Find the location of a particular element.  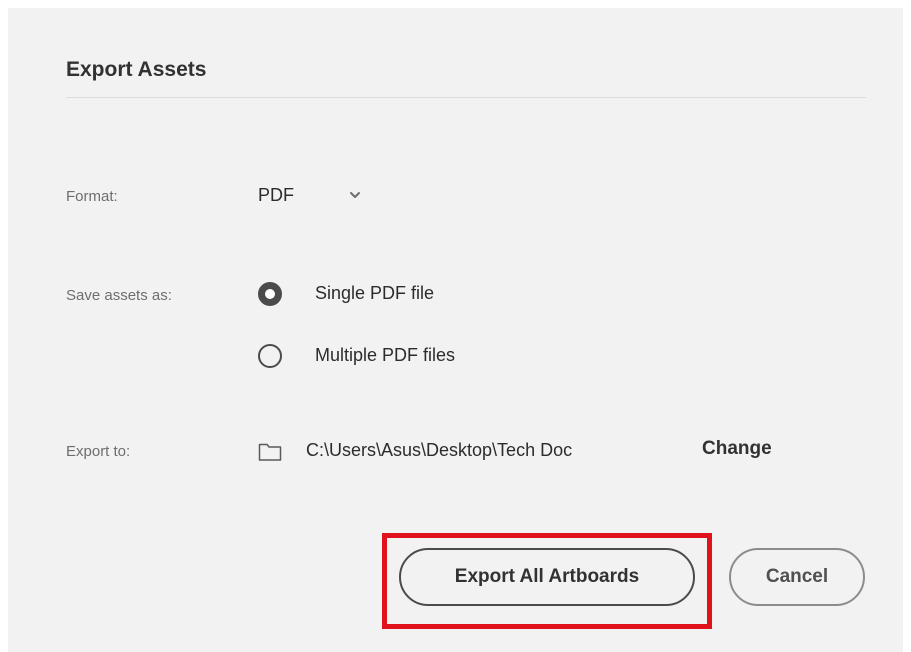

export-all-artboards-button: Export All Artboards is located at coordinates (547, 577).